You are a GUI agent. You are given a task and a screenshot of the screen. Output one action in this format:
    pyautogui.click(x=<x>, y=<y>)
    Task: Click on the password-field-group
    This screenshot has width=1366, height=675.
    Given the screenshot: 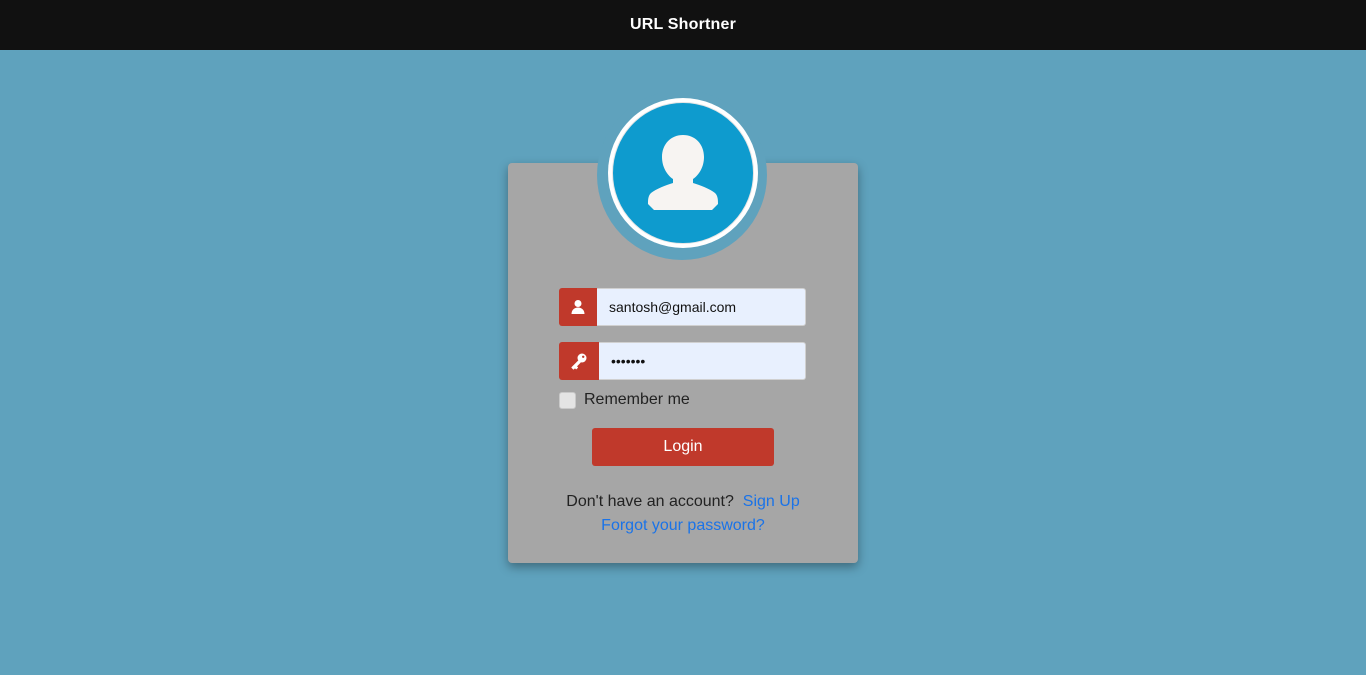 What is the action you would take?
    pyautogui.click(x=682, y=361)
    